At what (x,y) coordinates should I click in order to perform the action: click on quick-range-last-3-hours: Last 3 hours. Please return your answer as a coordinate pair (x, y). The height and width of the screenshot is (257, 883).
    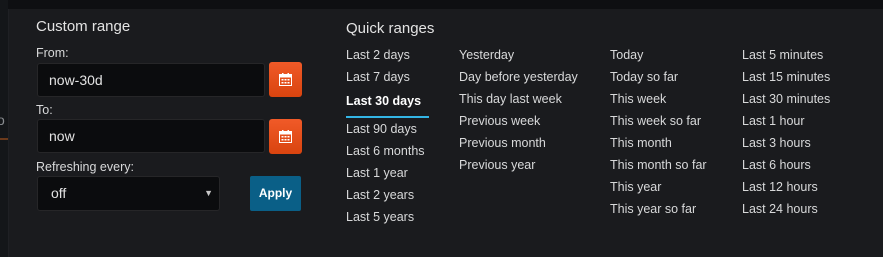
    Looking at the image, I should click on (786, 145).